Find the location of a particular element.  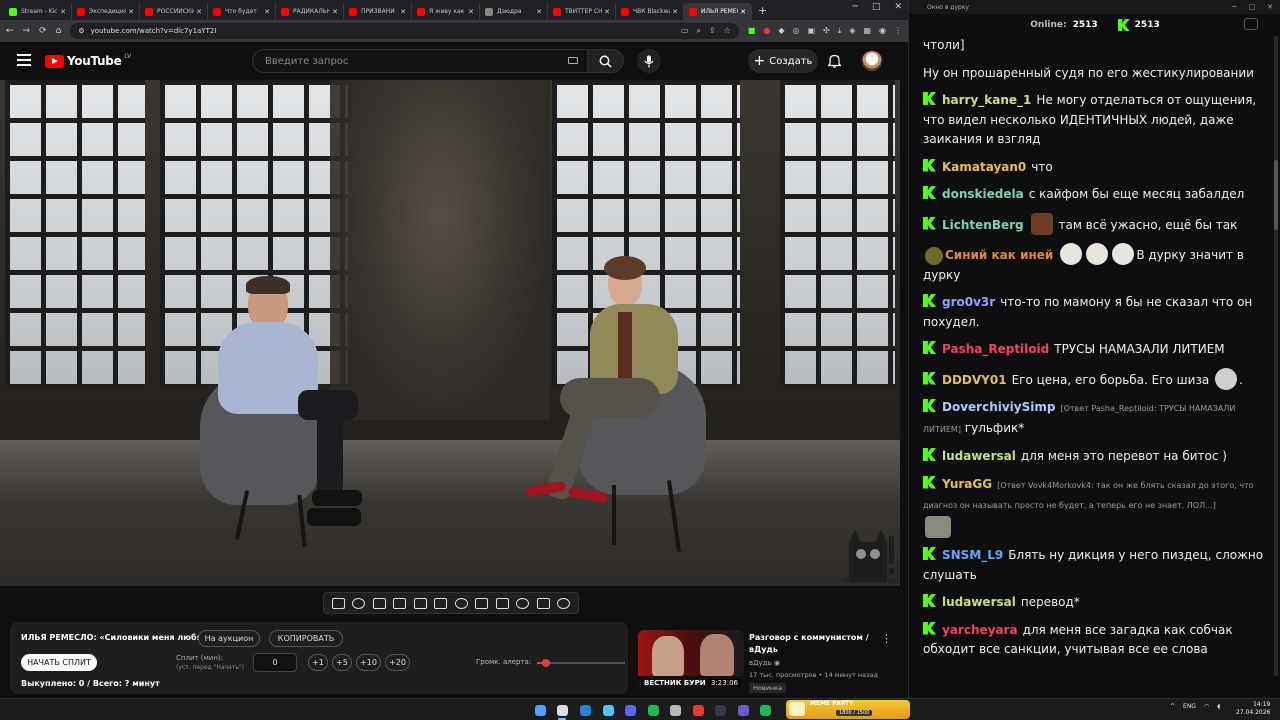

cast-icon: ▭ is located at coordinates (685, 31).